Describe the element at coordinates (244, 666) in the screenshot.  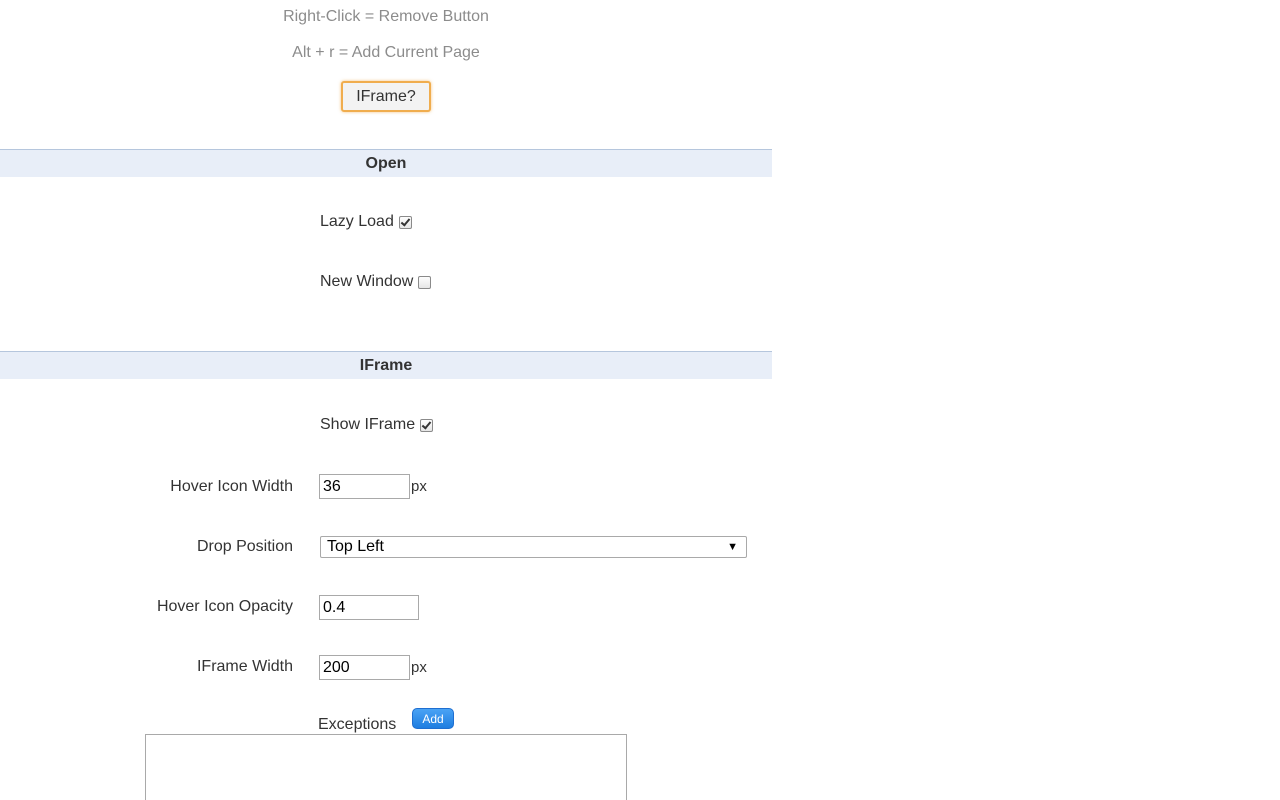
I see `iframe-width-label: IFrame Width` at that location.